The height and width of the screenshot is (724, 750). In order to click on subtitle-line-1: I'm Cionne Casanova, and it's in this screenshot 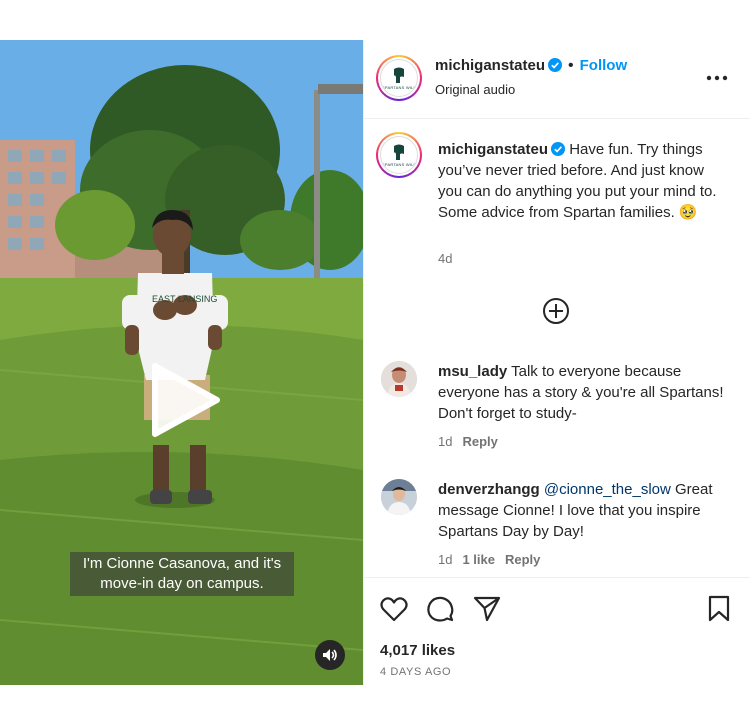, I will do `click(182, 563)`.